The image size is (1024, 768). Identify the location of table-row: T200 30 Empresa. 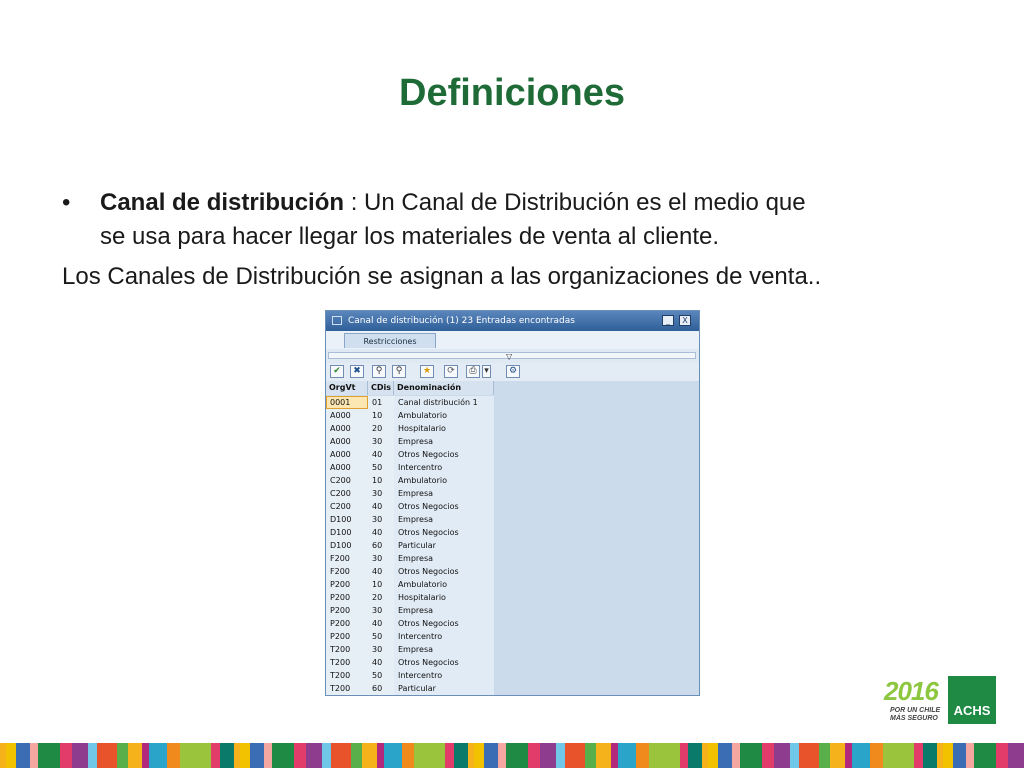
(410, 649).